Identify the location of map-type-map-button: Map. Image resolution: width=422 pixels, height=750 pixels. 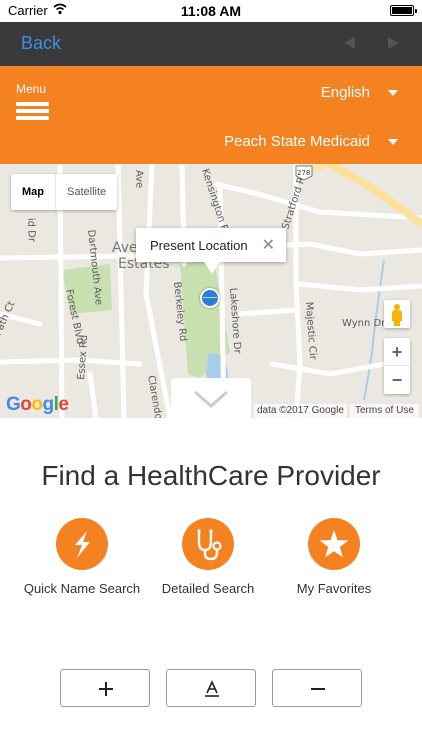
(33, 192).